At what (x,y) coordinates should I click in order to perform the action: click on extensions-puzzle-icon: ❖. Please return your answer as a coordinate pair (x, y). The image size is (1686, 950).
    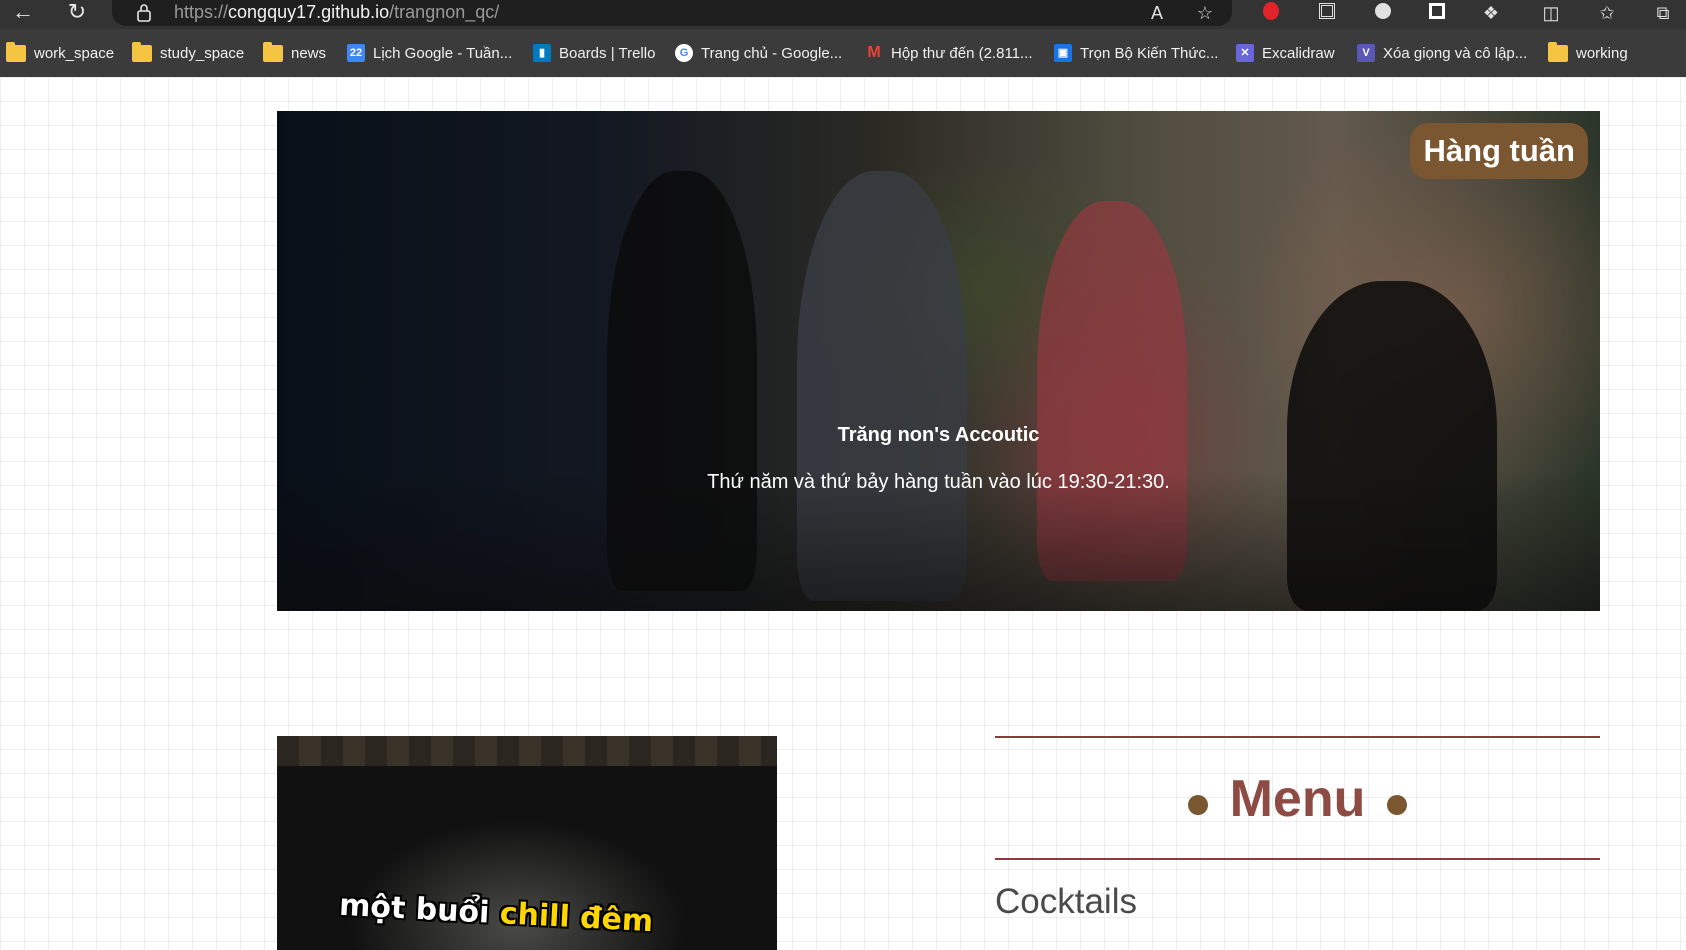
    Looking at the image, I should click on (1491, 13).